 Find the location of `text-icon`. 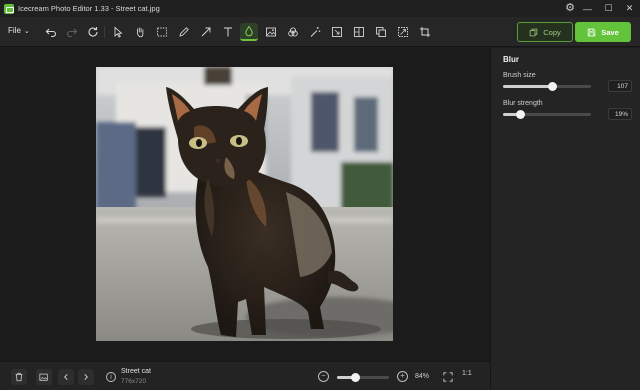

text-icon is located at coordinates (228, 32).